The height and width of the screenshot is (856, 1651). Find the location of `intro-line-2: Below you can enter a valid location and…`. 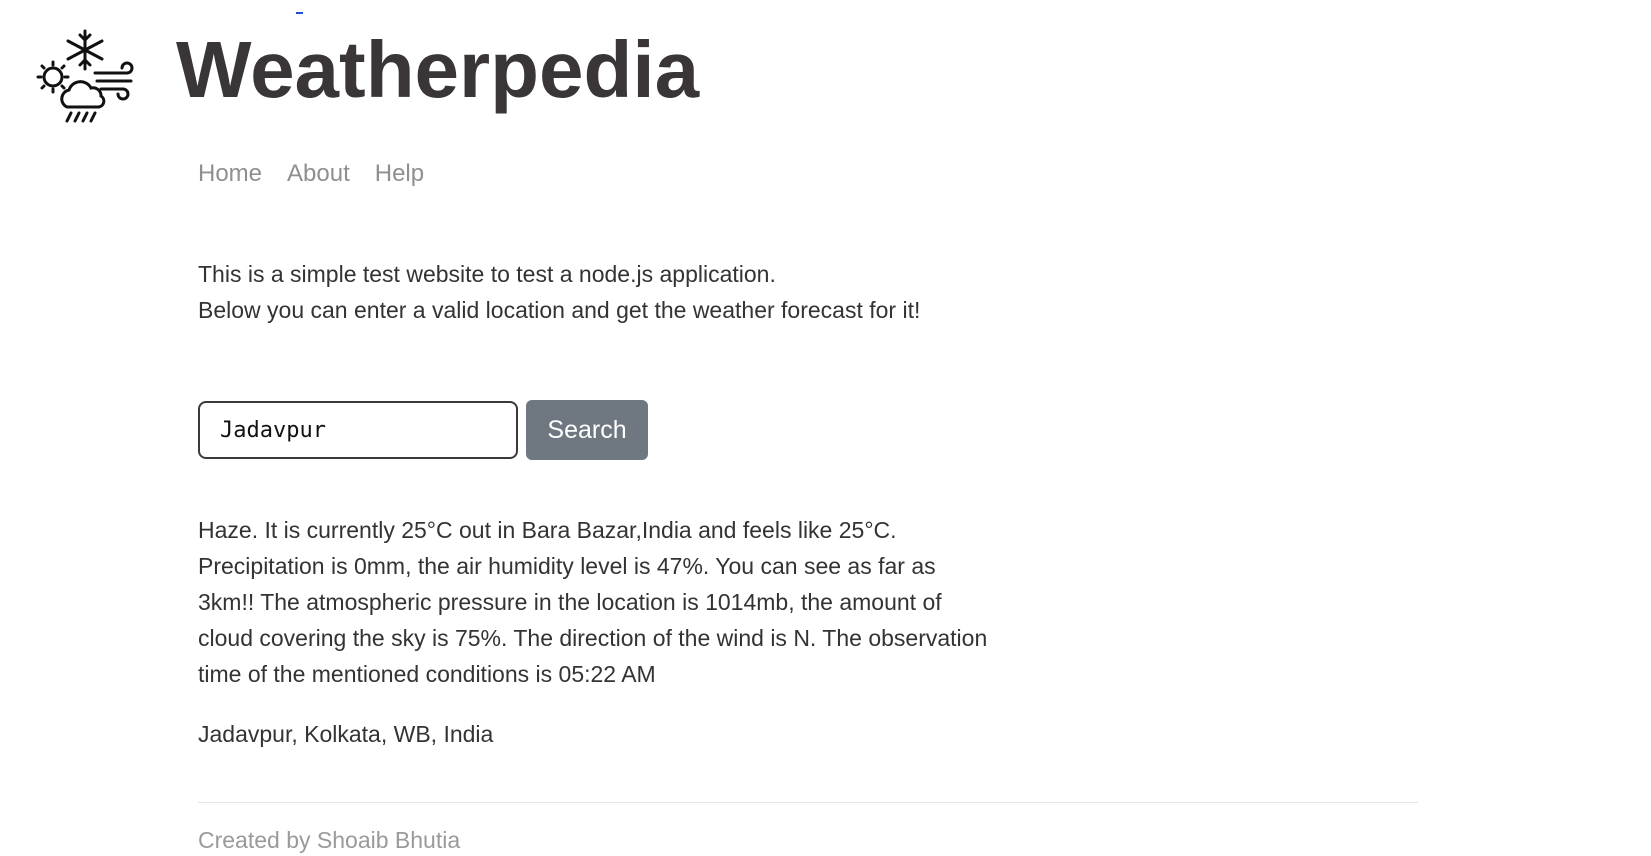

intro-line-2: Below you can enter a valid location and… is located at coordinates (559, 310).